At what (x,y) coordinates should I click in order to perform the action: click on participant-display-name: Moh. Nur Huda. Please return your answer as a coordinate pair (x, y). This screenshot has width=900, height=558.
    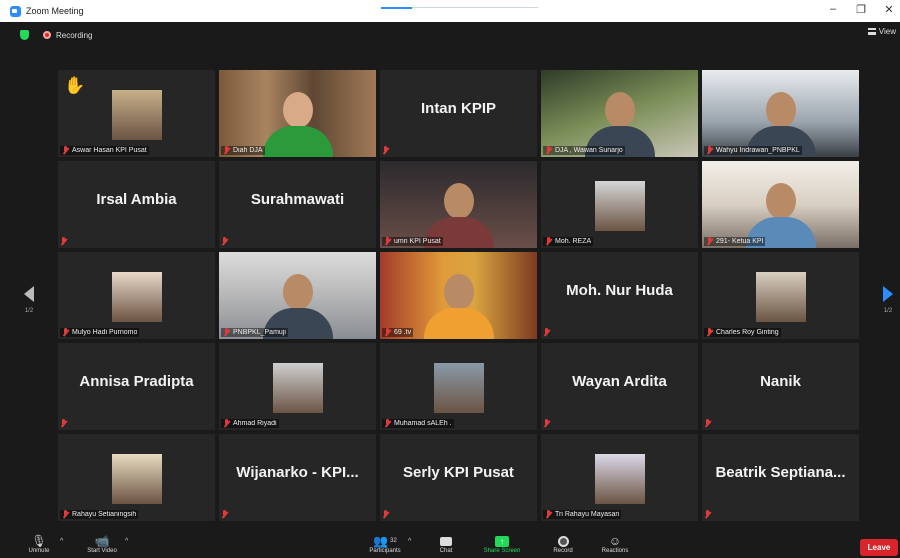
    Looking at the image, I should click on (619, 290).